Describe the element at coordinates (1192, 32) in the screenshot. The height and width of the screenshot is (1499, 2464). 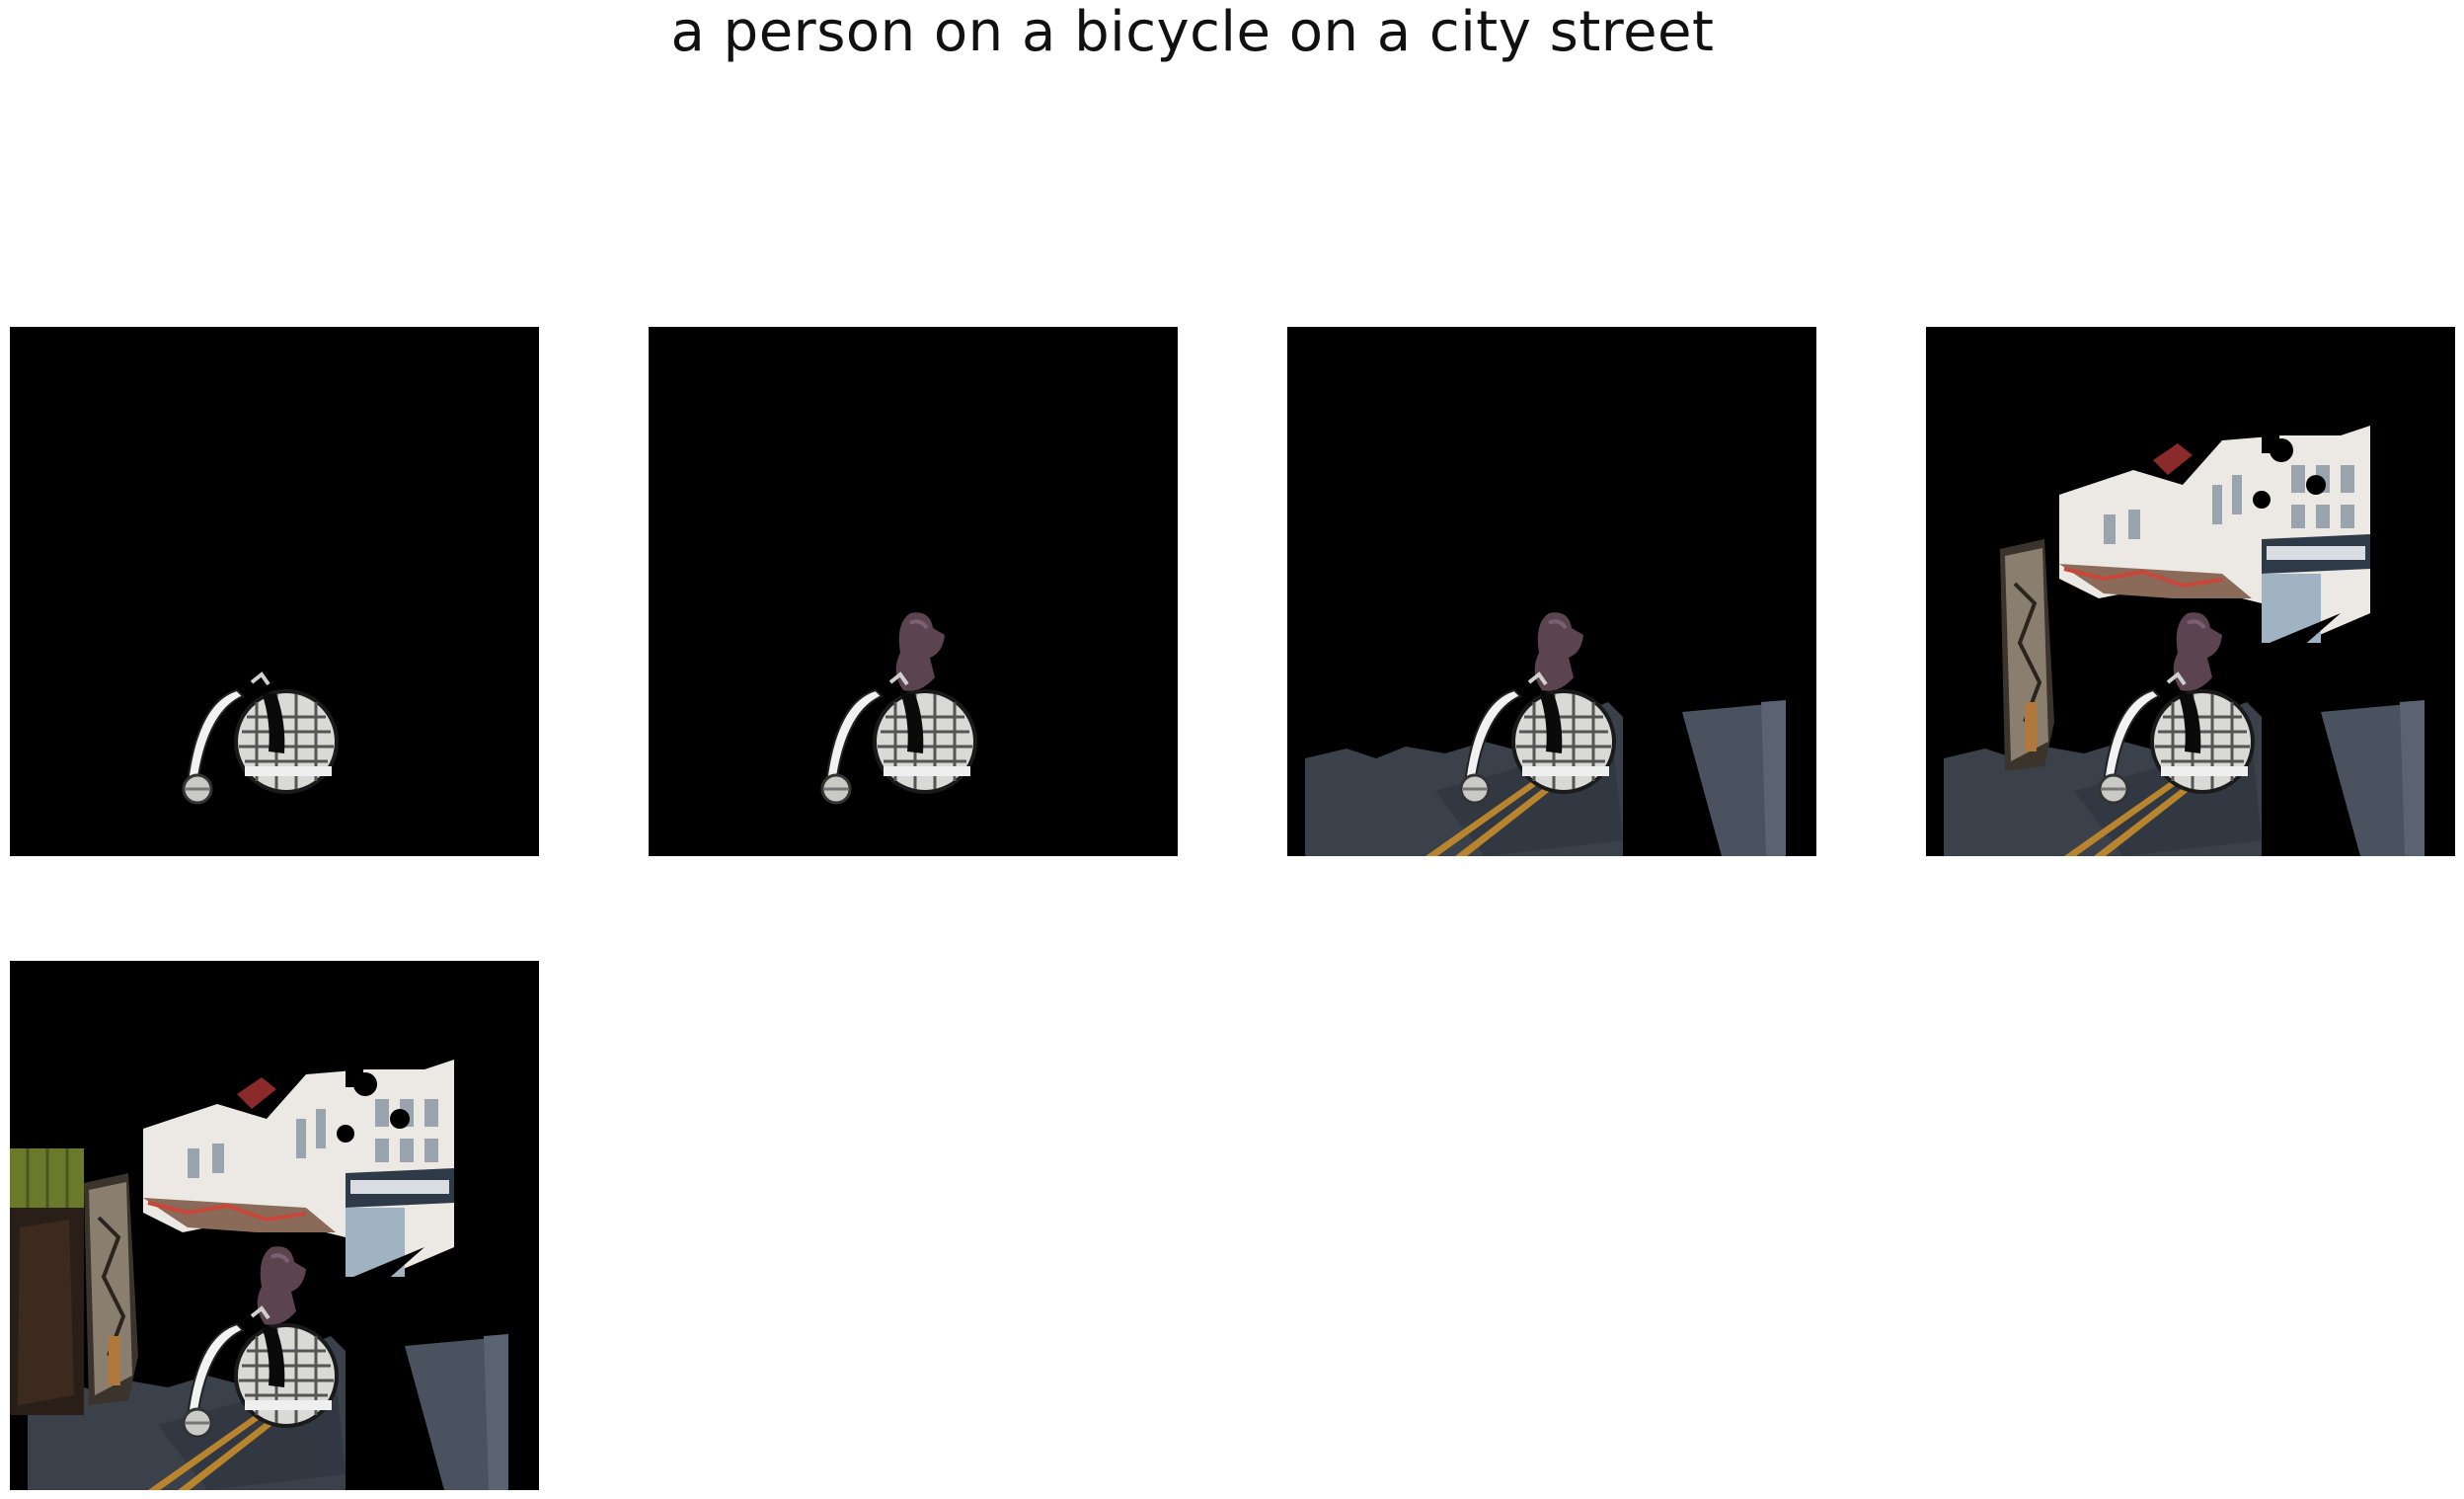
I see `figure-title: a person on a bicycle on a city street` at that location.